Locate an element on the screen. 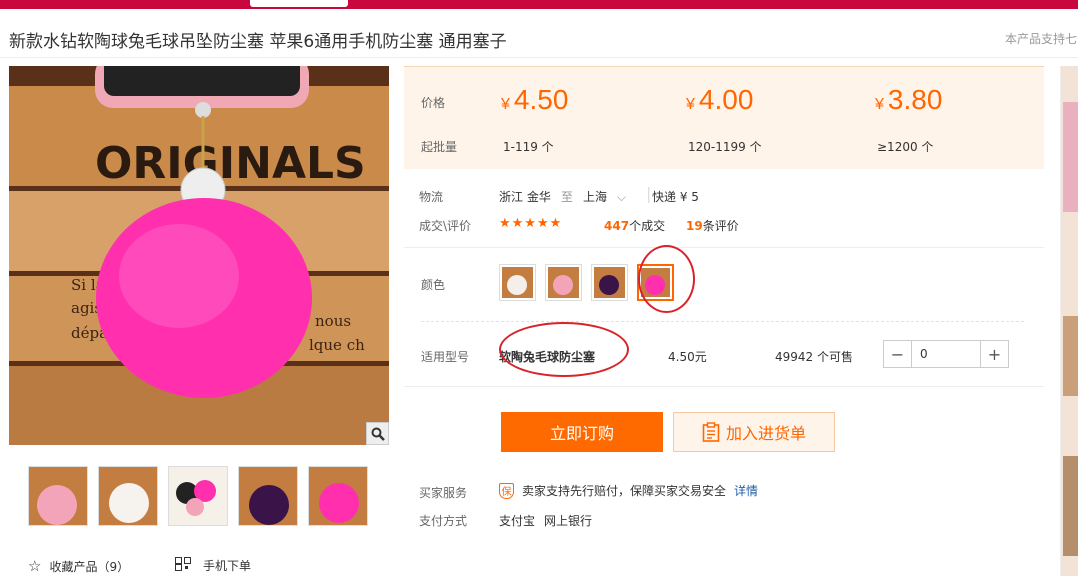 The width and height of the screenshot is (1078, 576). nav-tab-active is located at coordinates (299, 3).